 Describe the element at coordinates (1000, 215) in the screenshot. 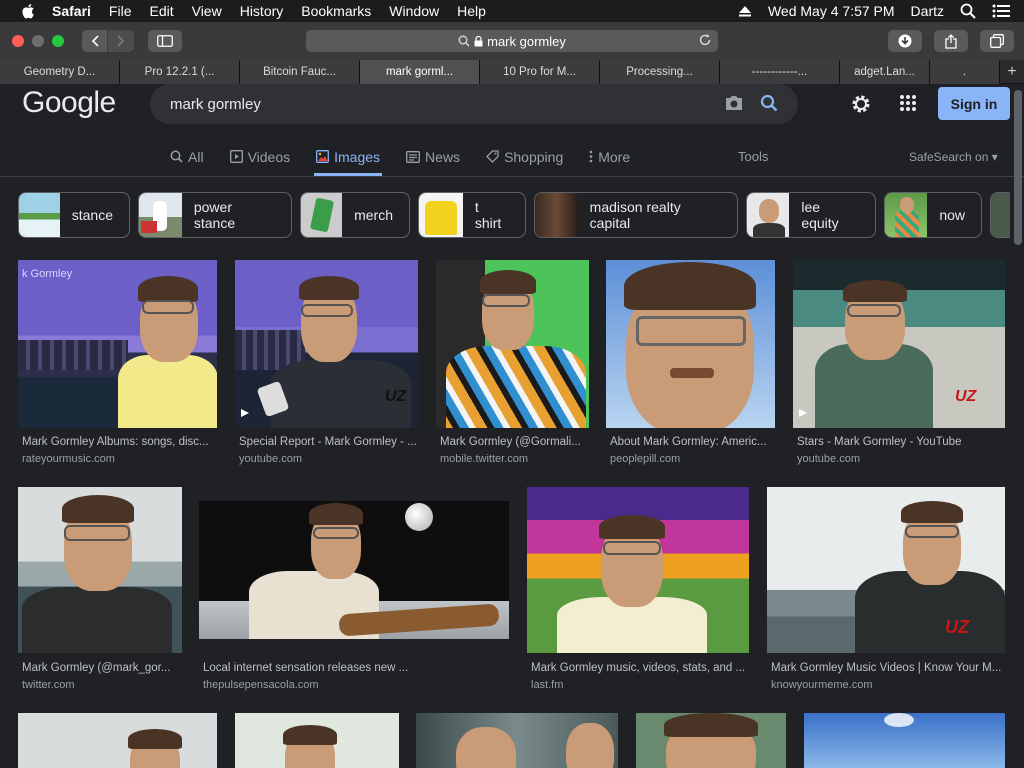

I see `chip-partial` at that location.